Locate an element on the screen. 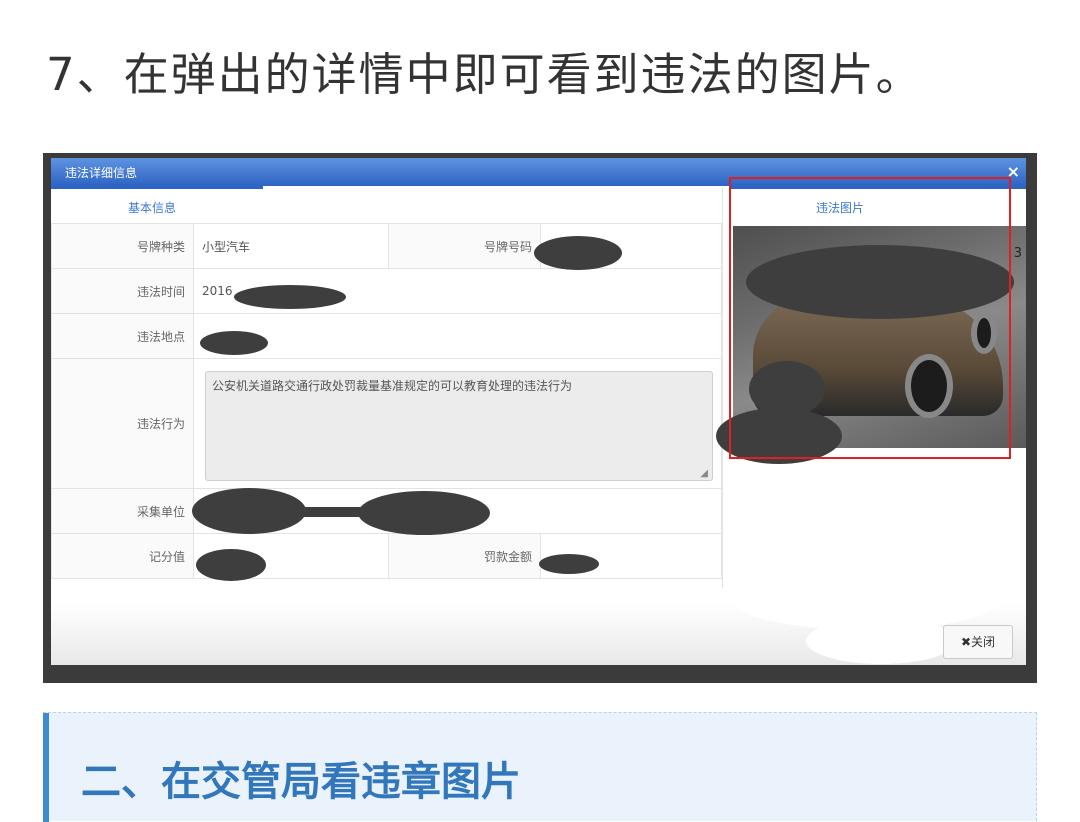 Image resolution: width=1080 pixels, height=822 pixels. modal-title: 违法详细信息 is located at coordinates (101, 173).